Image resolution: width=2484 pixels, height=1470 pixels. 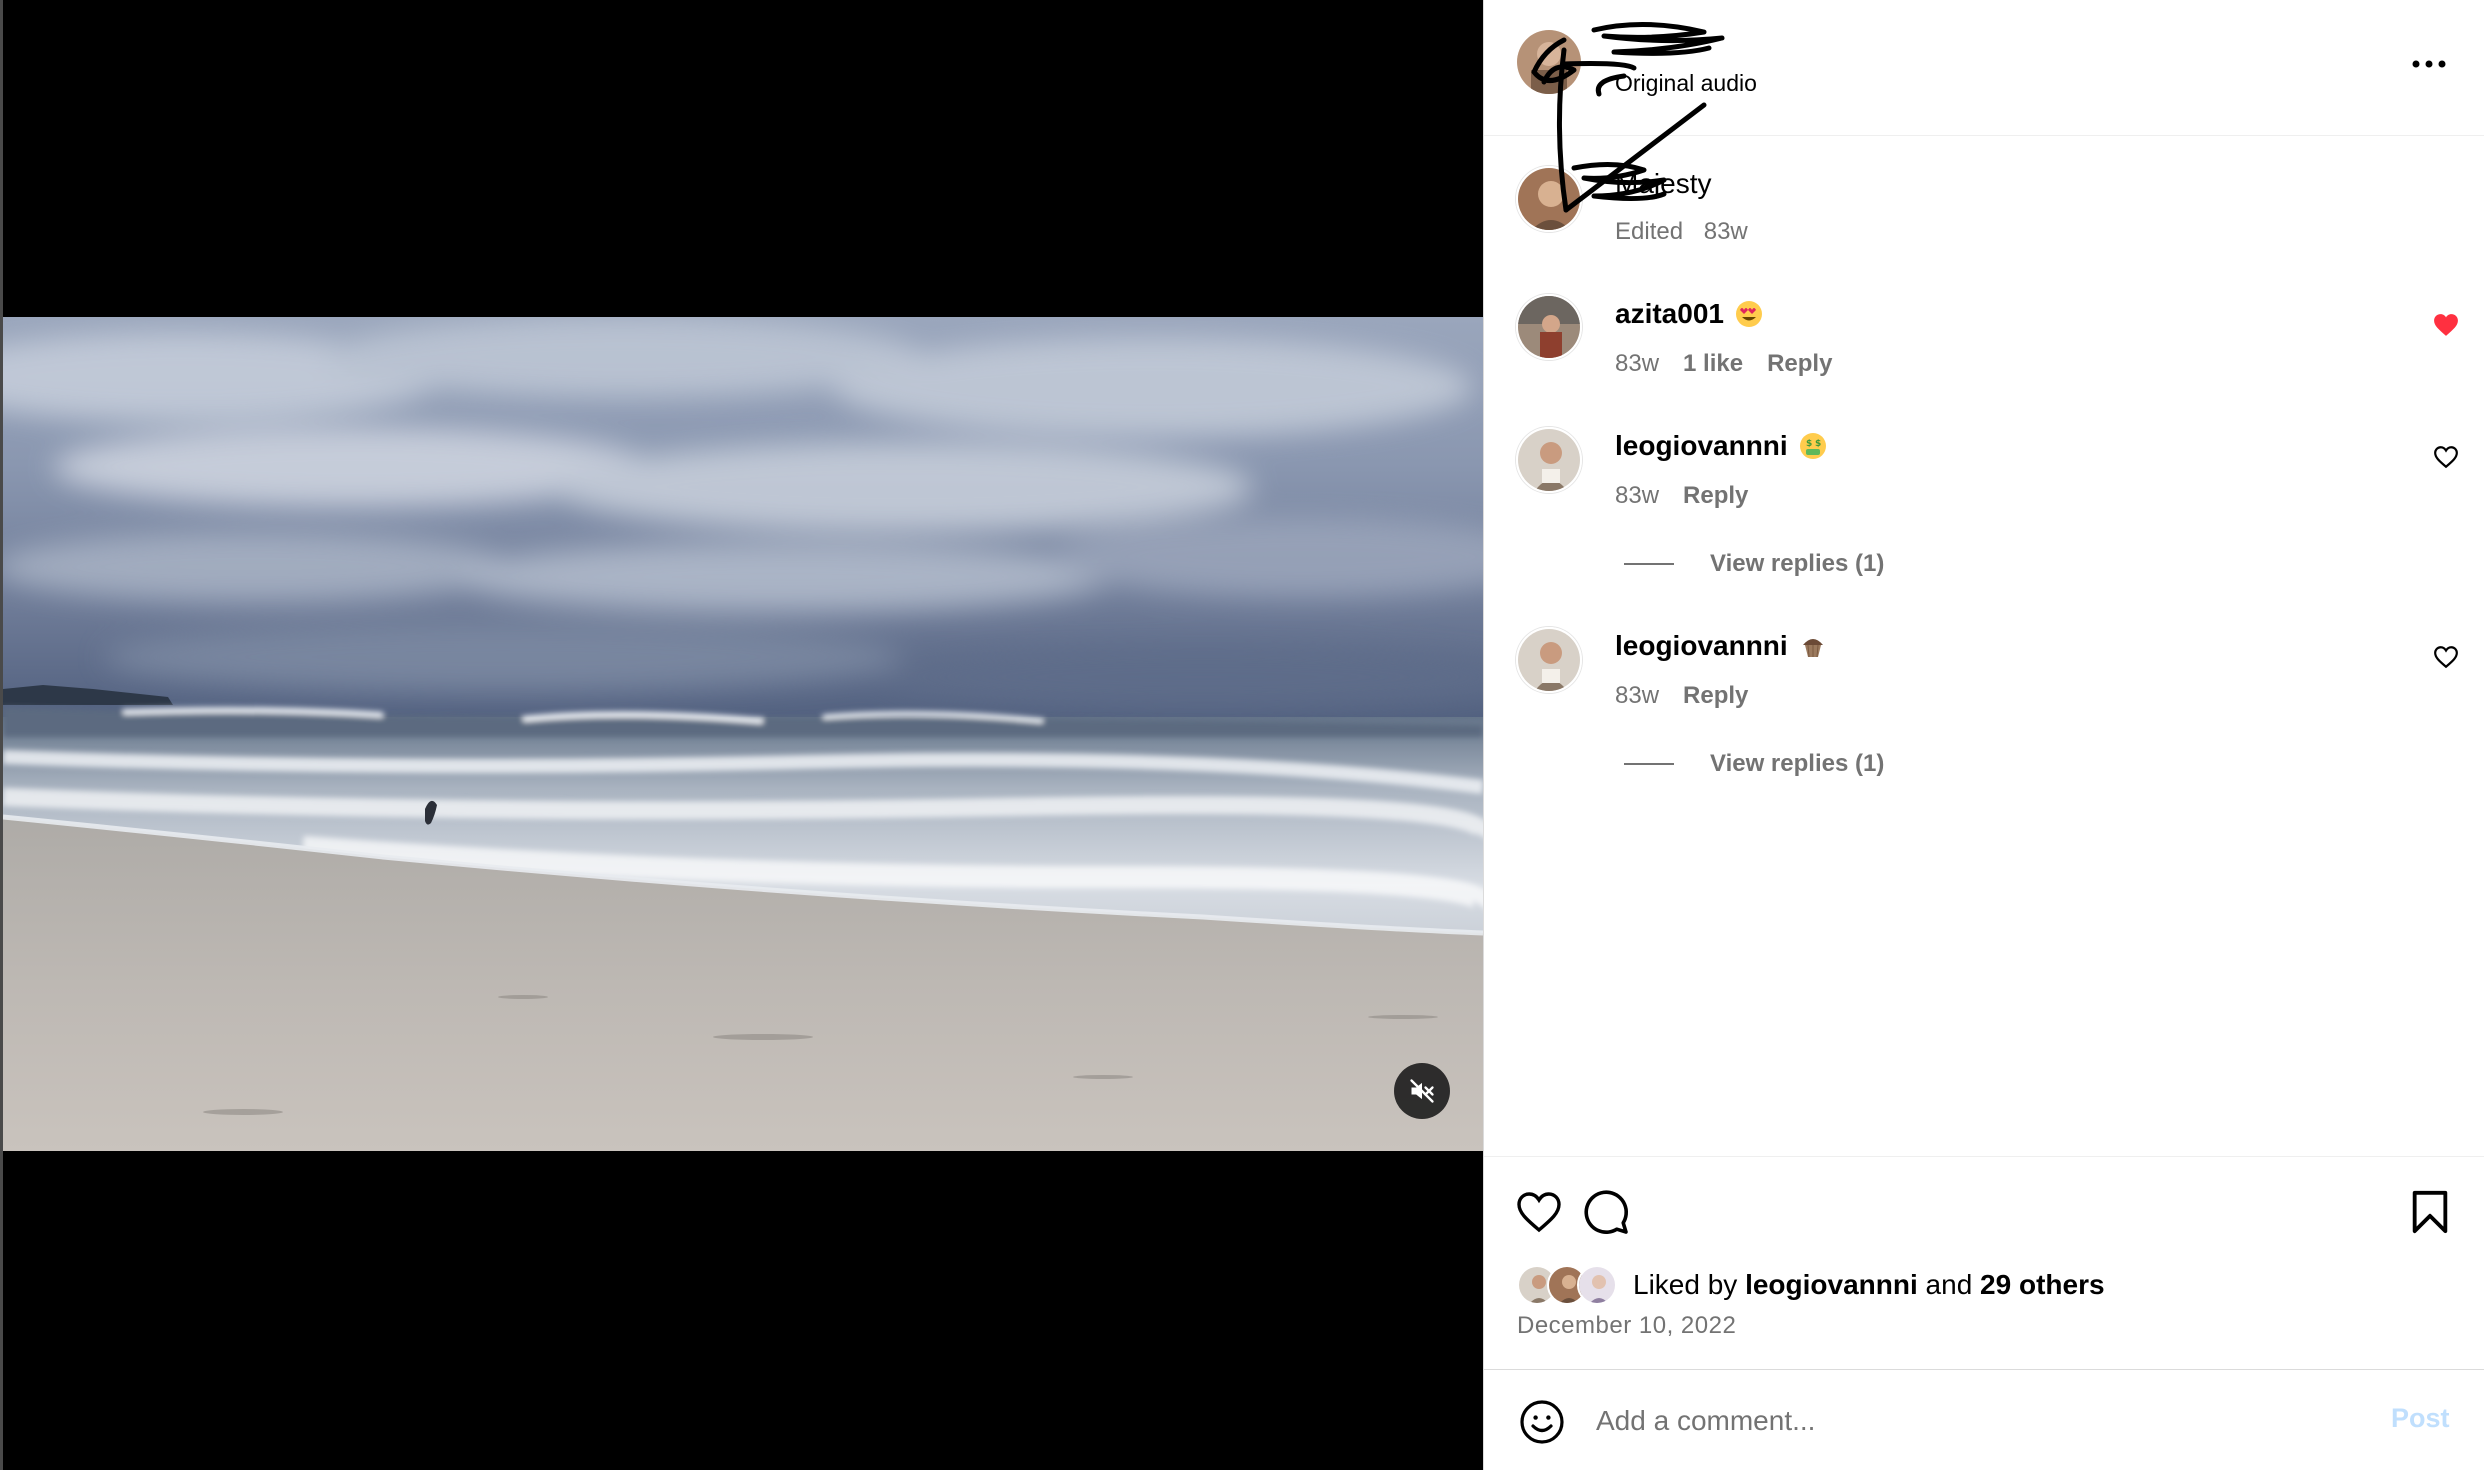 What do you see at coordinates (1571, 1285) in the screenshot?
I see `liked-by-avatars` at bounding box center [1571, 1285].